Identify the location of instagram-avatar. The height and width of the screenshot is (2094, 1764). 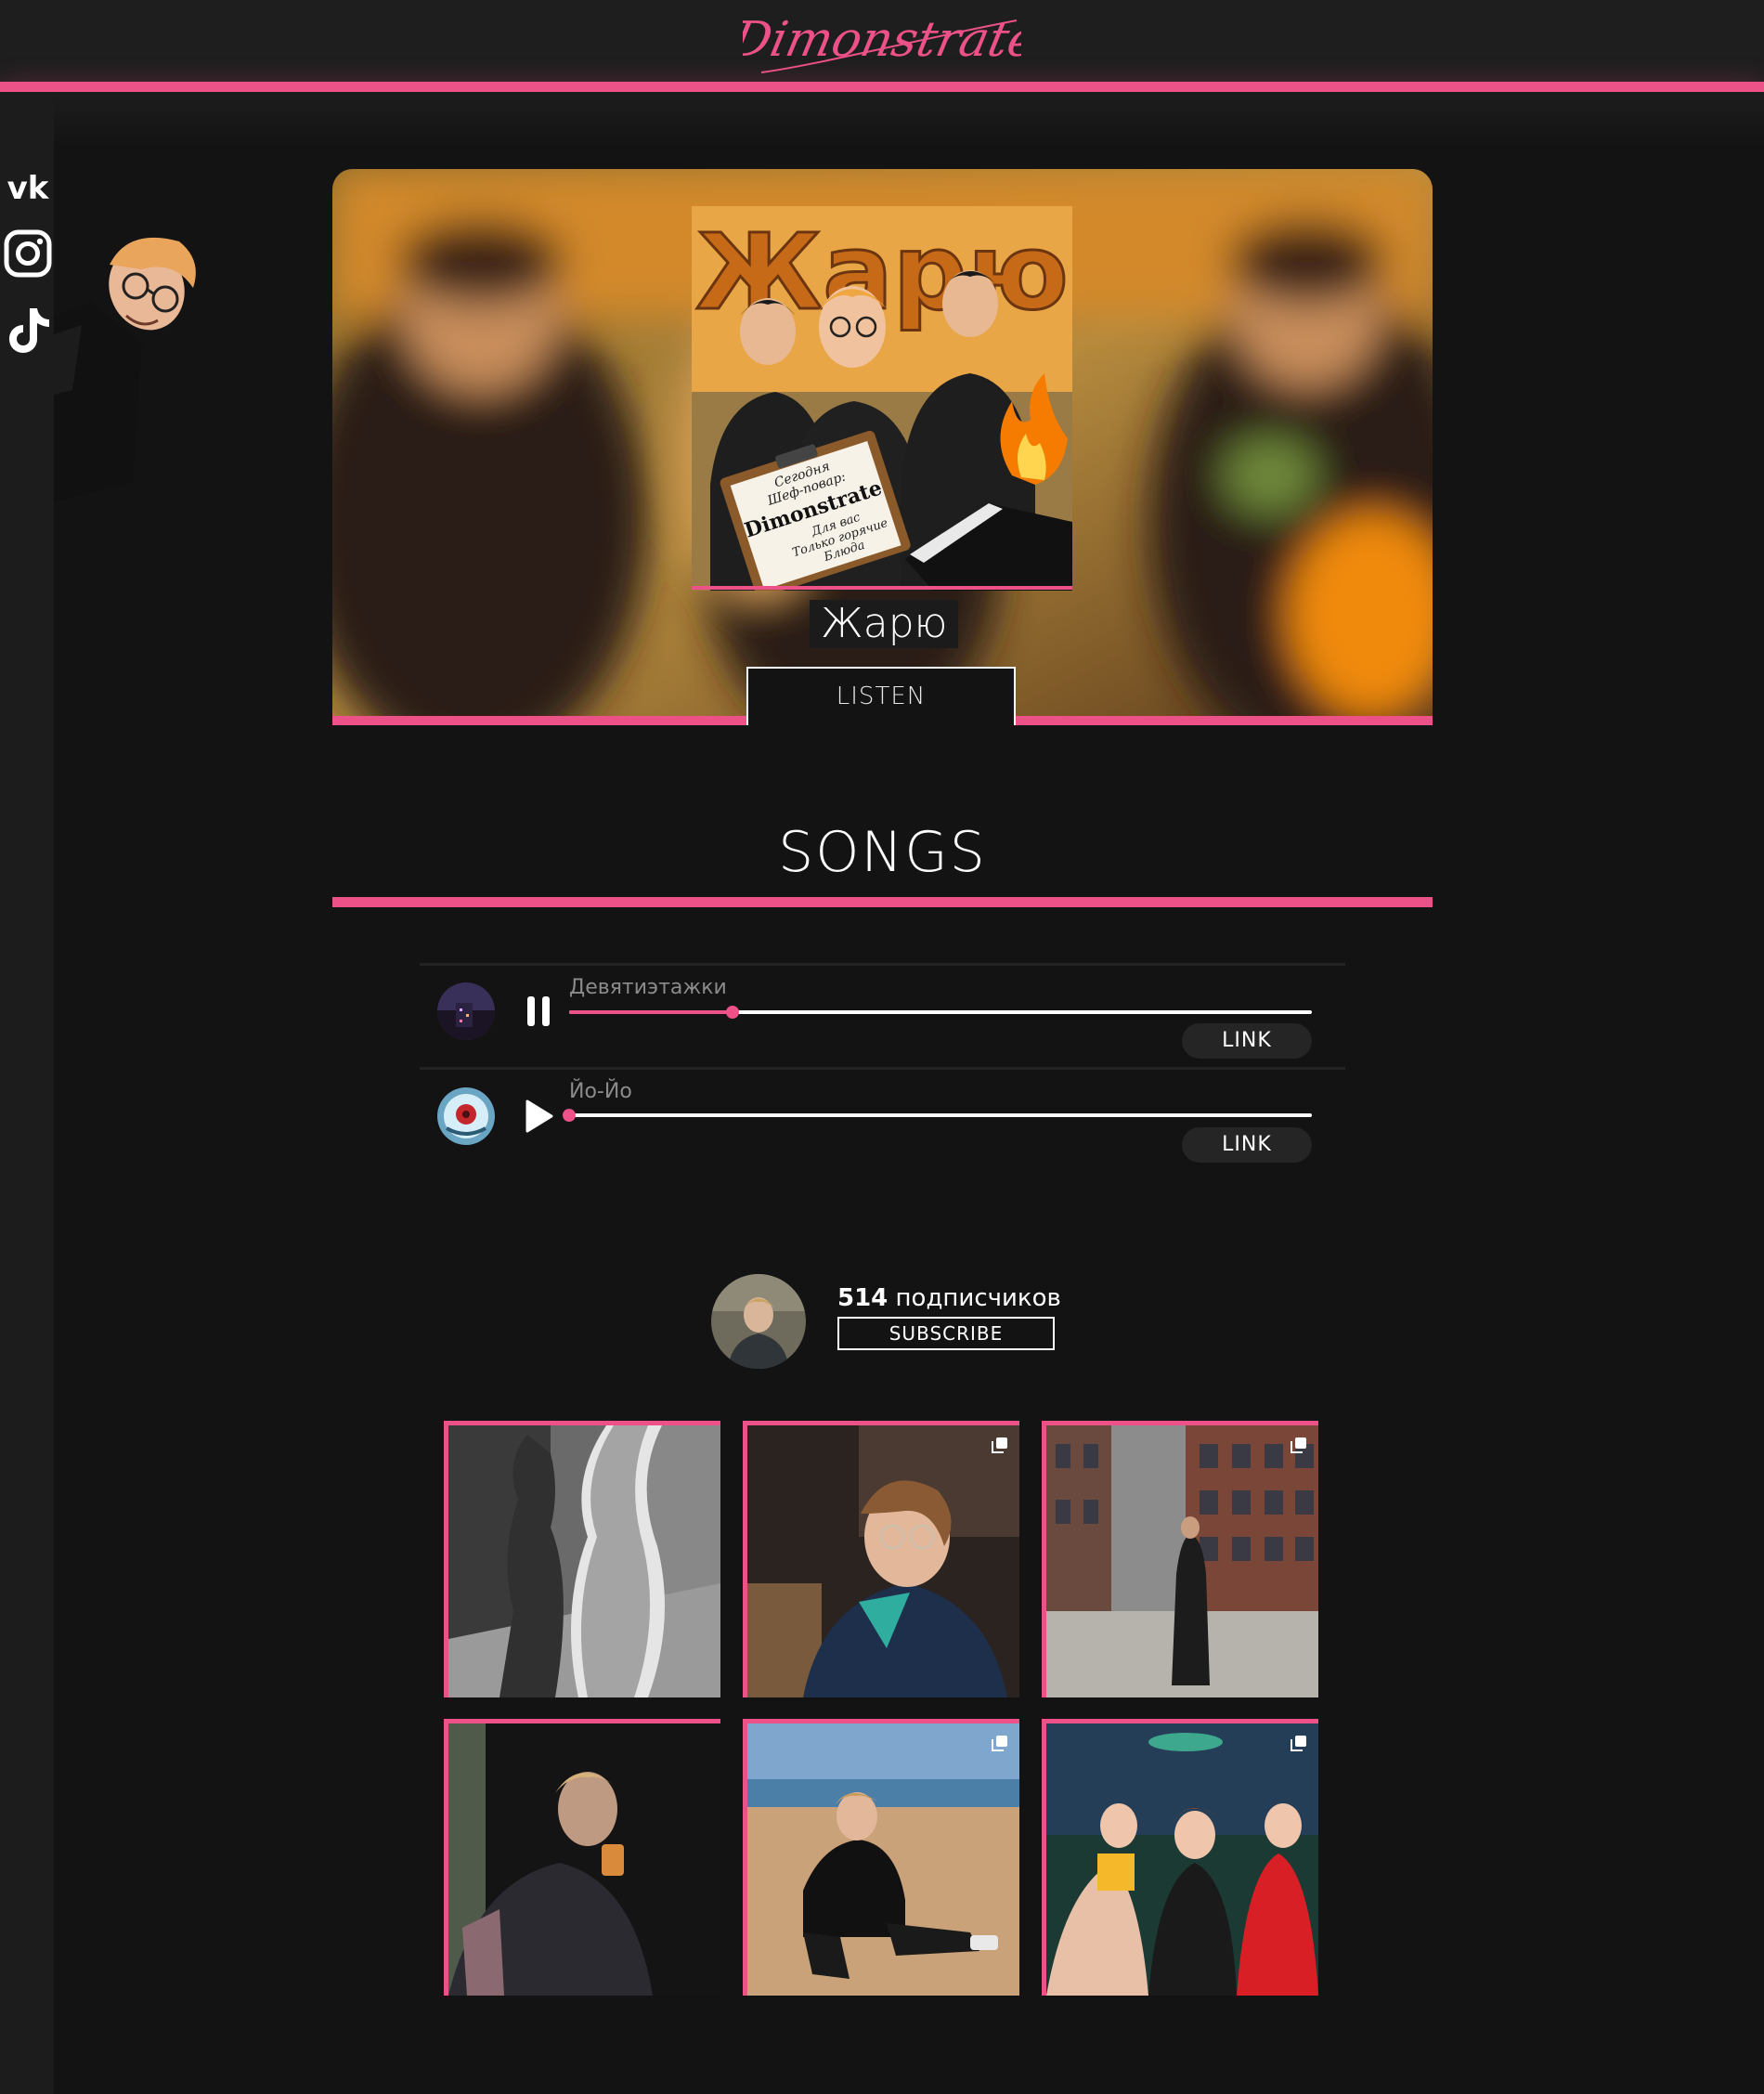
(758, 1322).